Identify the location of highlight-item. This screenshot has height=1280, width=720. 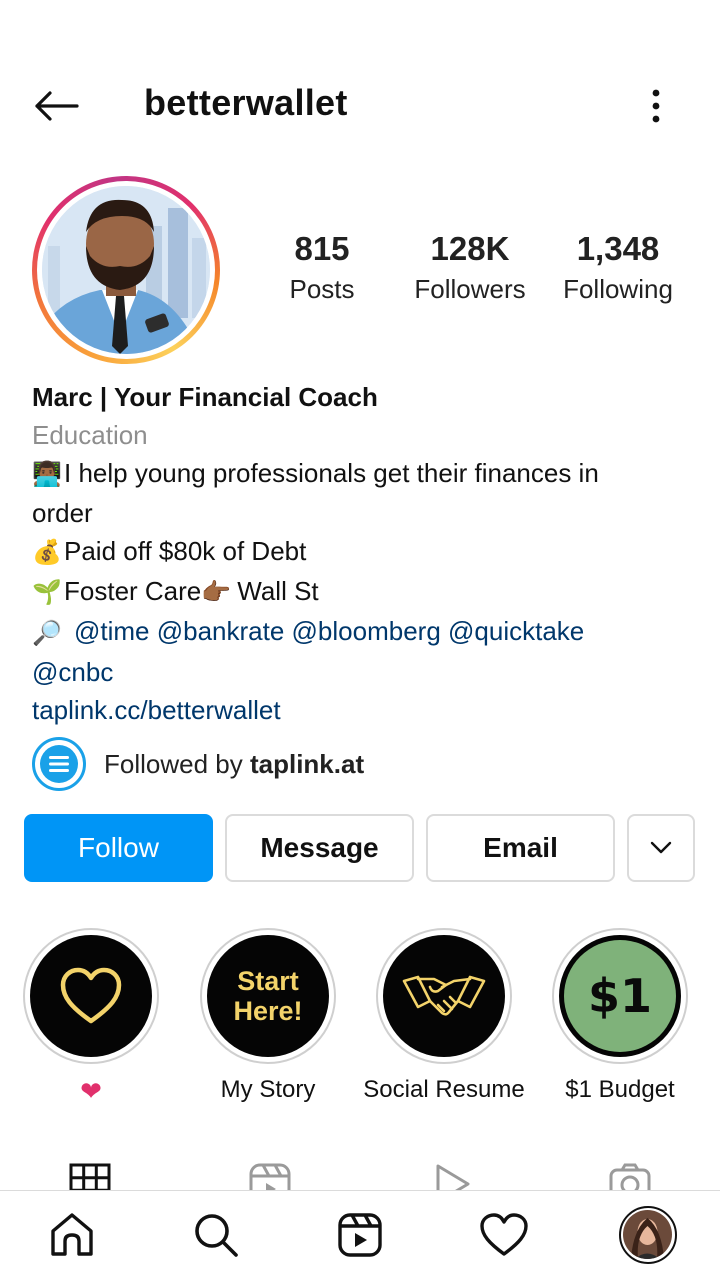
(714, 996).